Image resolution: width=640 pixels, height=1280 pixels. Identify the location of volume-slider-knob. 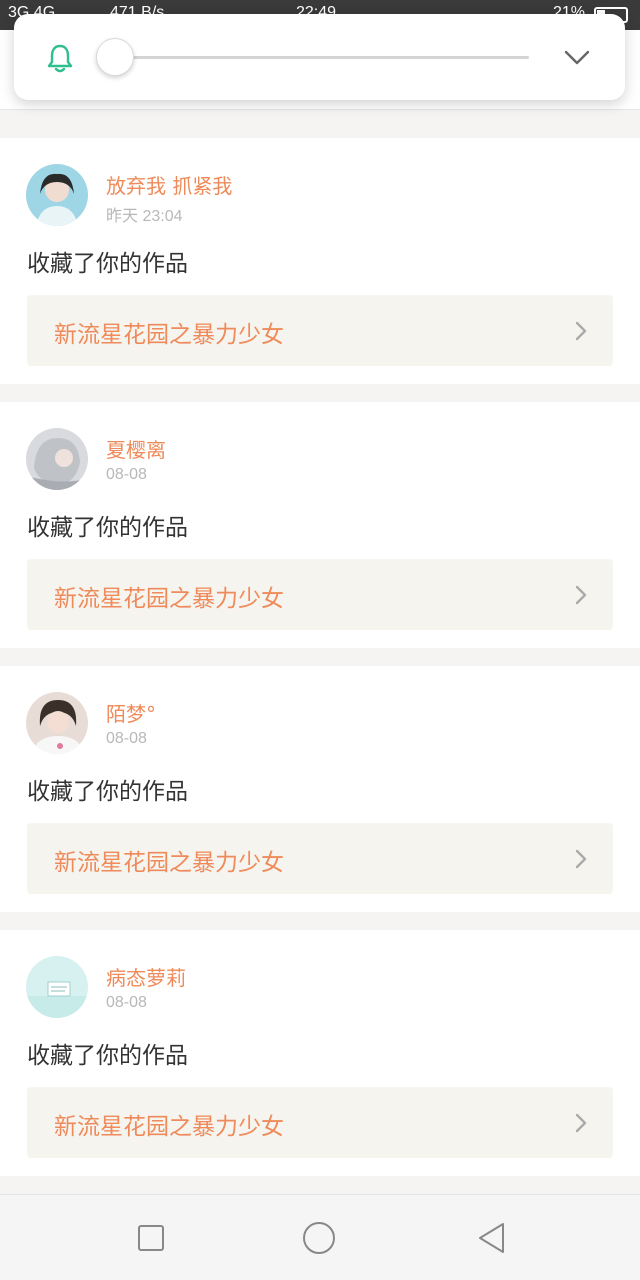
(115, 57).